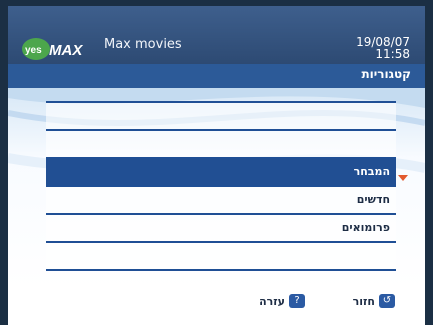 The width and height of the screenshot is (433, 325). I want to click on list-item: פרומואים, so click(221, 229).